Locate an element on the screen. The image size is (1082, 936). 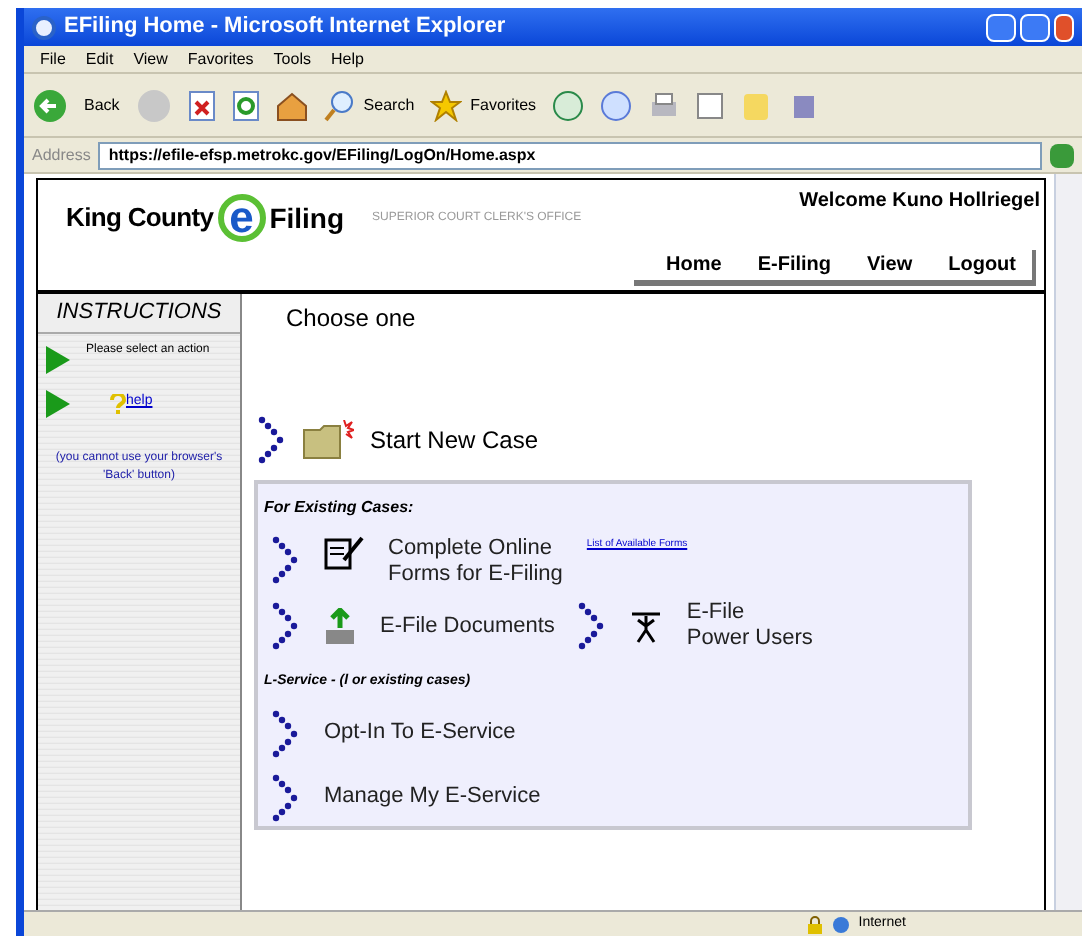
document-icon is located at coordinates (710, 105).